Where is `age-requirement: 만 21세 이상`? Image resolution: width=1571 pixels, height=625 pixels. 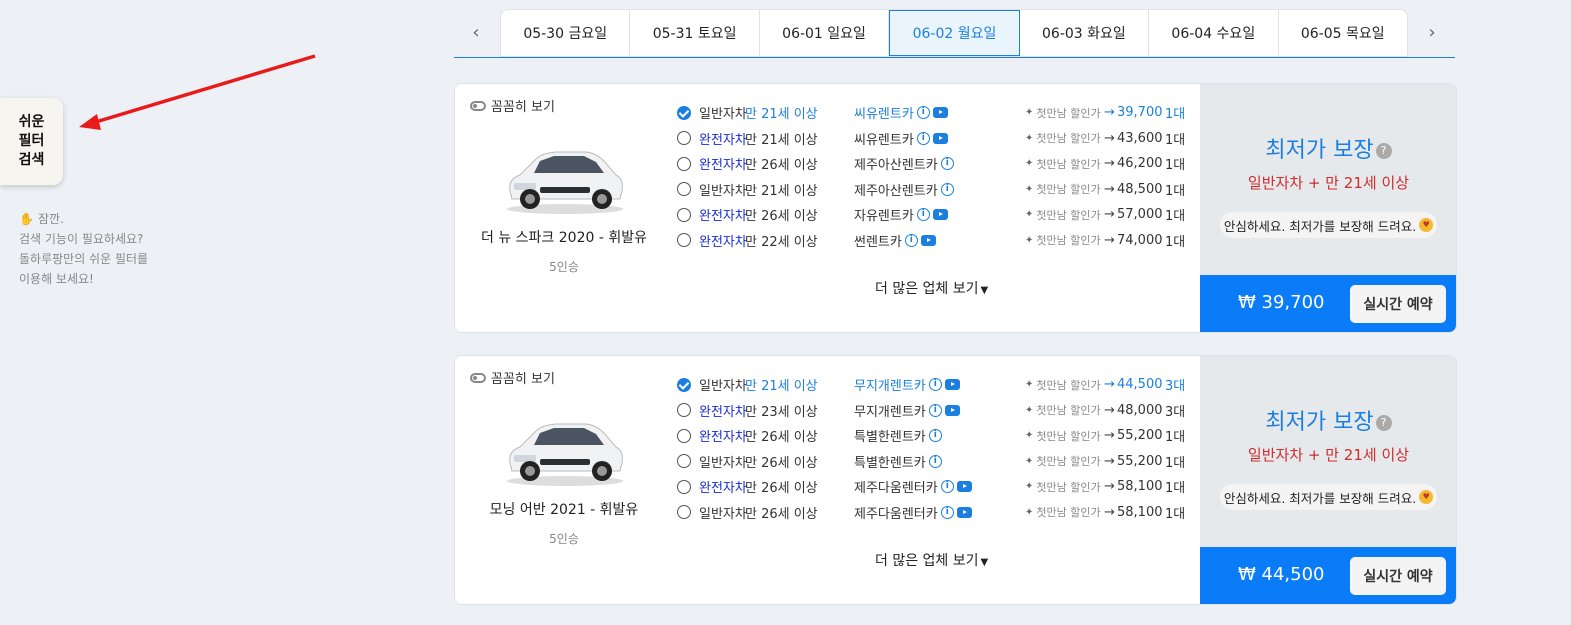
age-requirement: 만 21세 이상 is located at coordinates (781, 387).